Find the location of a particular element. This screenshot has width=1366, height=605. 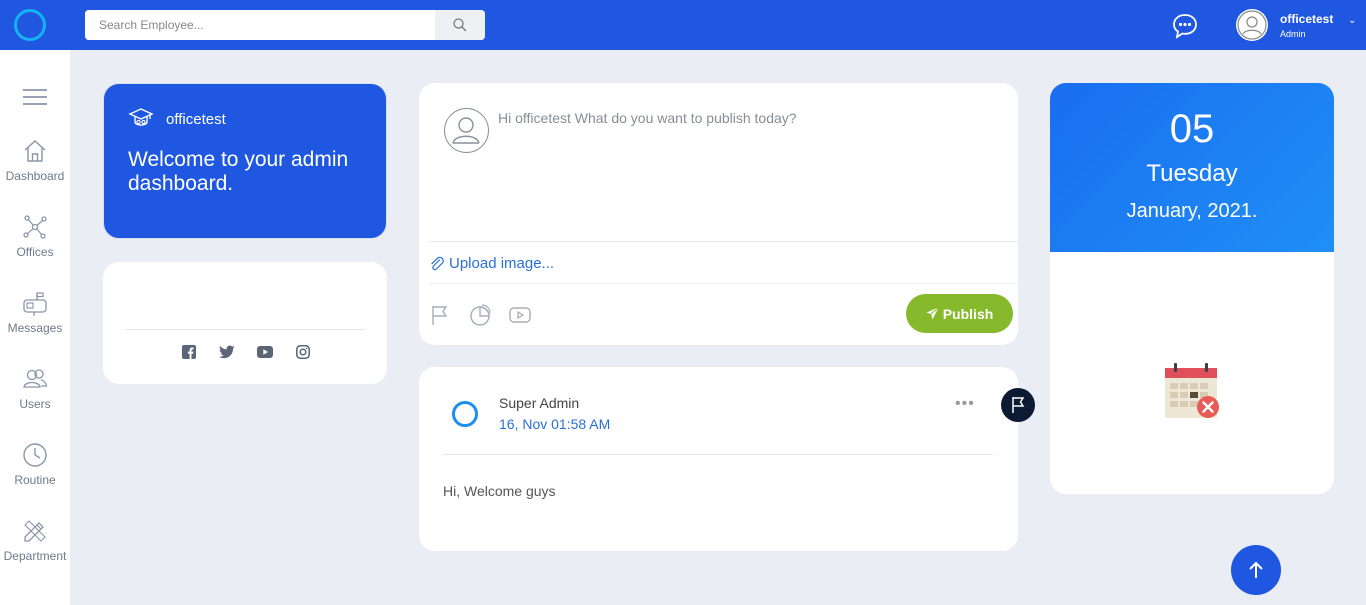

twitter-icon is located at coordinates (227, 352).